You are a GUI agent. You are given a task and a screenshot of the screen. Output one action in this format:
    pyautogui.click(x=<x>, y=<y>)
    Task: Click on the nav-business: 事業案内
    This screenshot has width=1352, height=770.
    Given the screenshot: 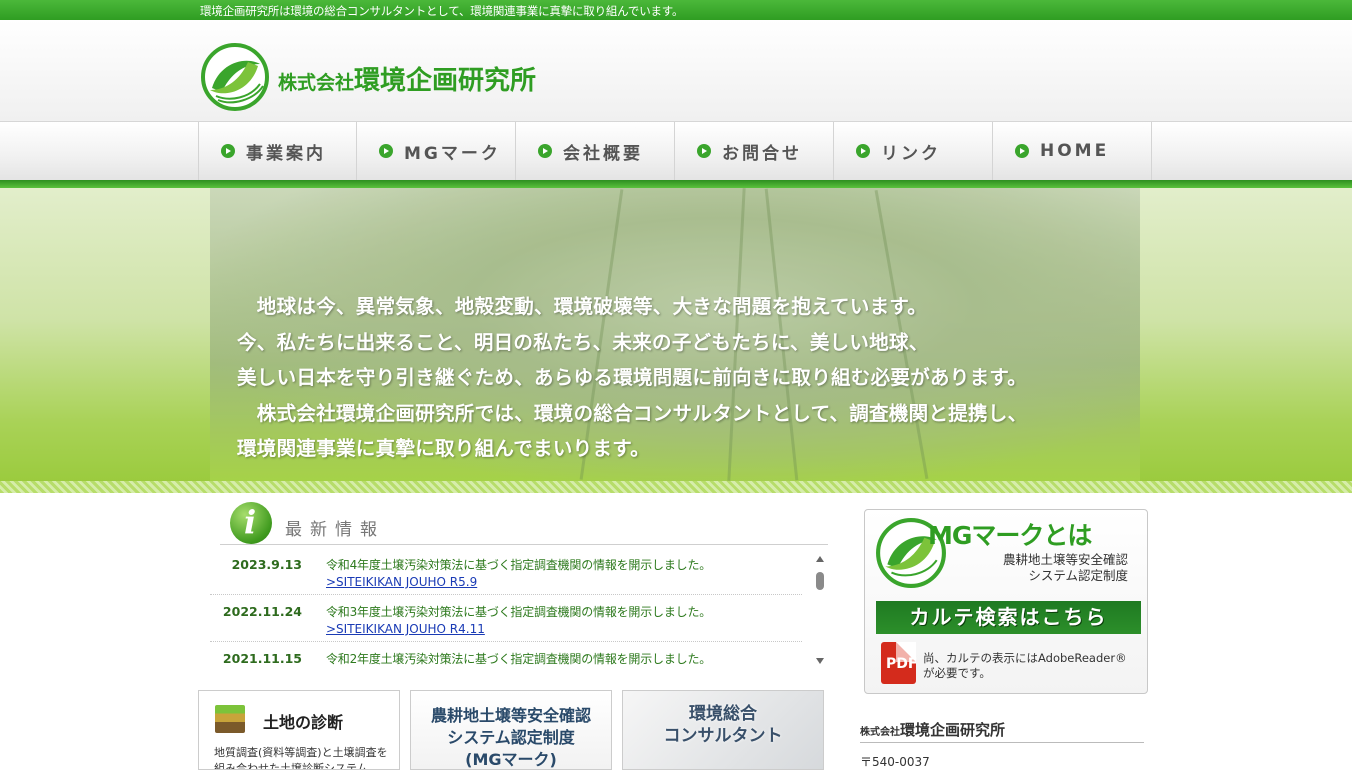 What is the action you would take?
    pyautogui.click(x=277, y=151)
    